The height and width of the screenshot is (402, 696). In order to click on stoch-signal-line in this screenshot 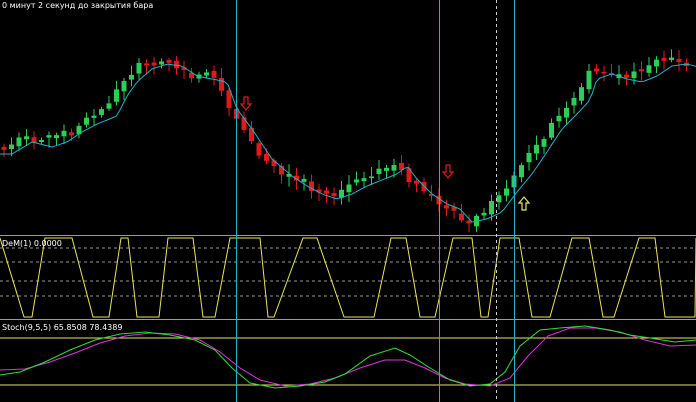, I will do `click(348, 357)`.